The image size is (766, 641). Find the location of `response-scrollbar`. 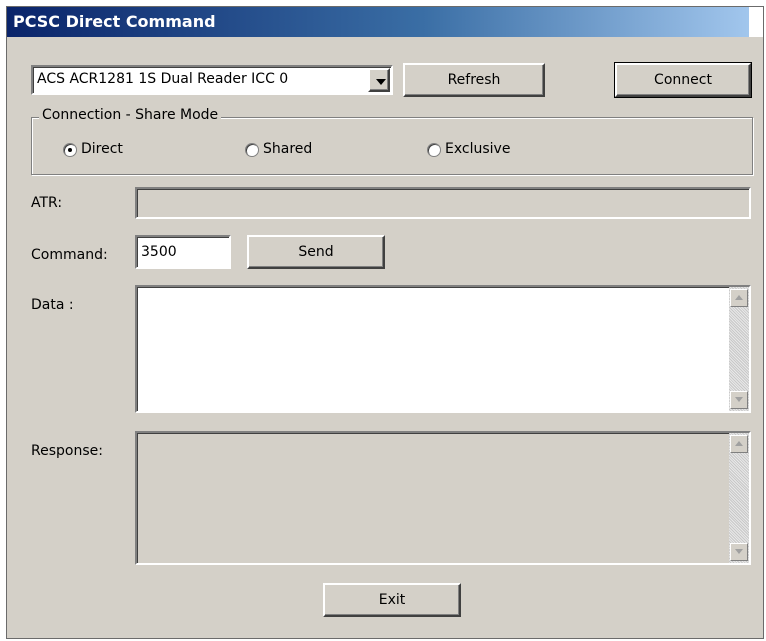

response-scrollbar is located at coordinates (739, 498).